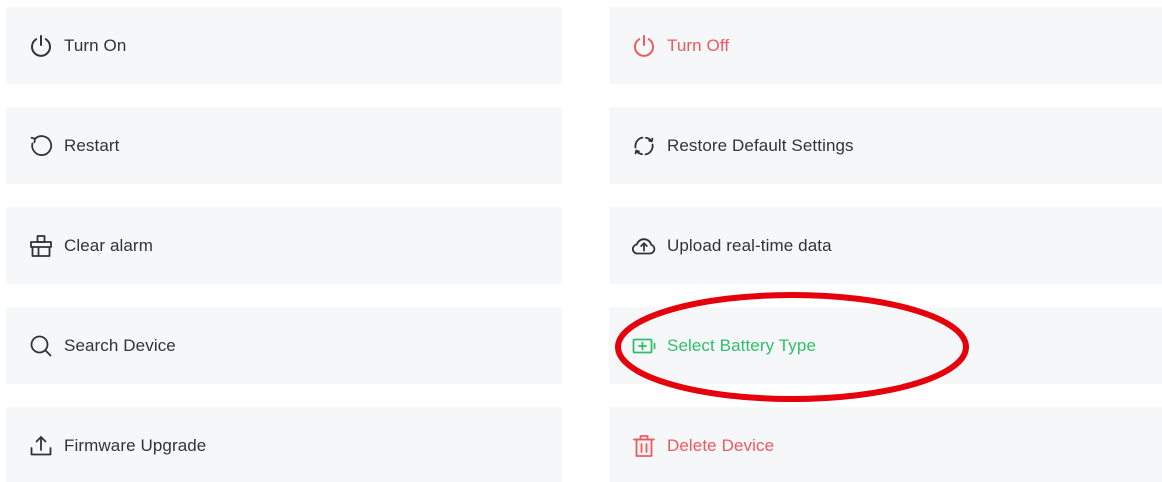  I want to click on clear-alarm-label: Clear alarm, so click(108, 245).